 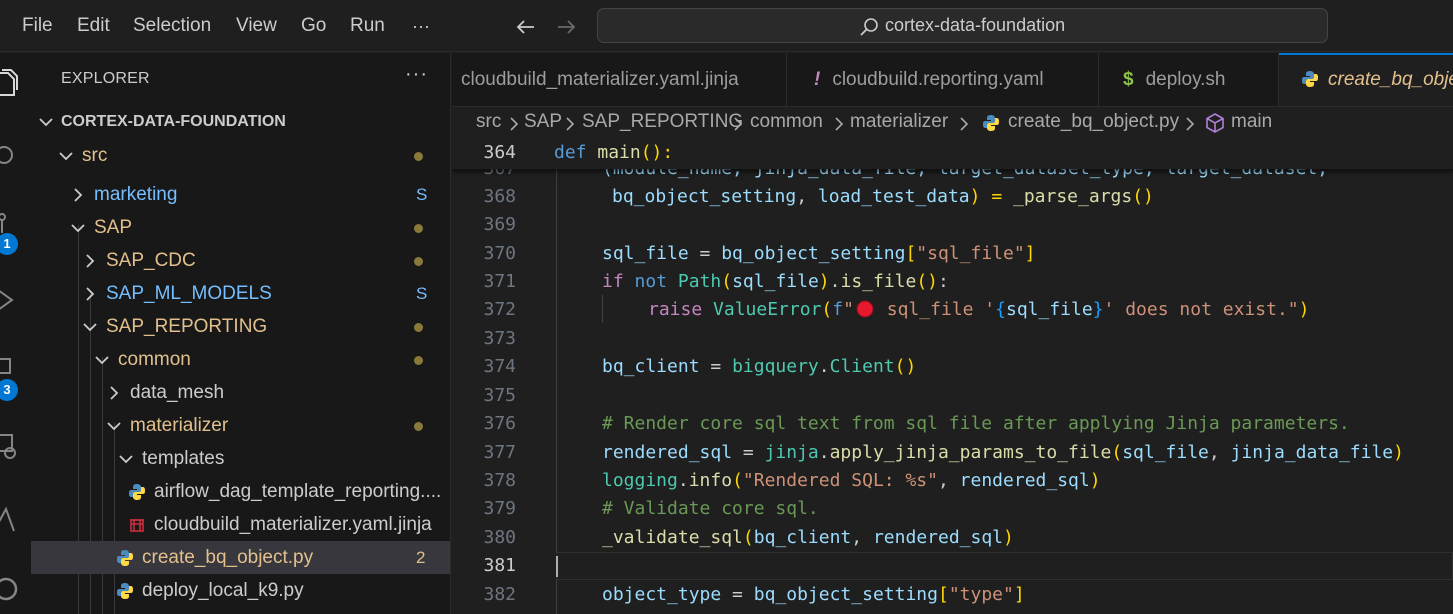 I want to click on line-number: 377, so click(x=499, y=452).